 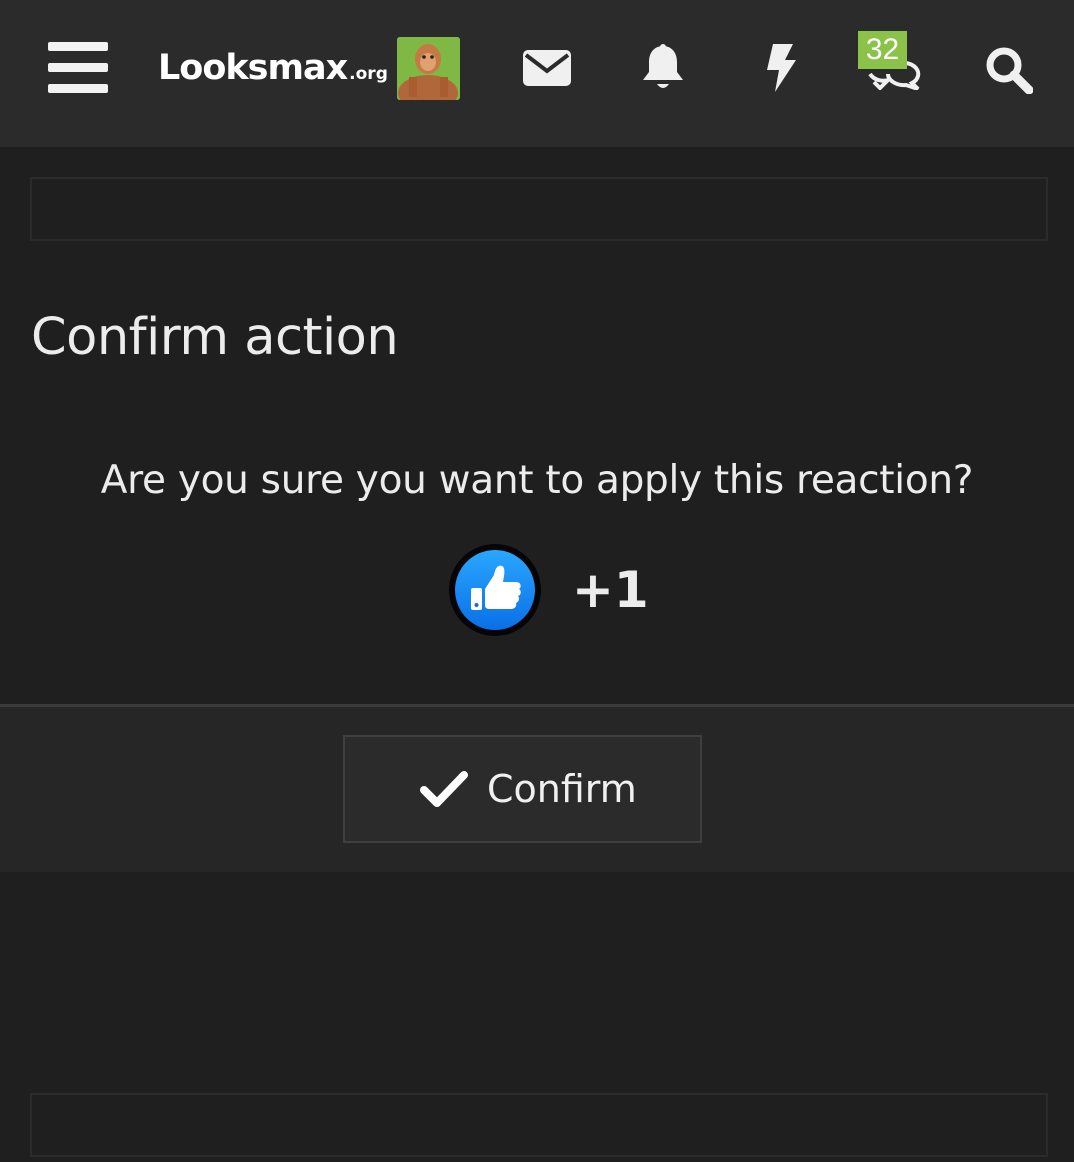 I want to click on reaction-label: +1, so click(x=610, y=590).